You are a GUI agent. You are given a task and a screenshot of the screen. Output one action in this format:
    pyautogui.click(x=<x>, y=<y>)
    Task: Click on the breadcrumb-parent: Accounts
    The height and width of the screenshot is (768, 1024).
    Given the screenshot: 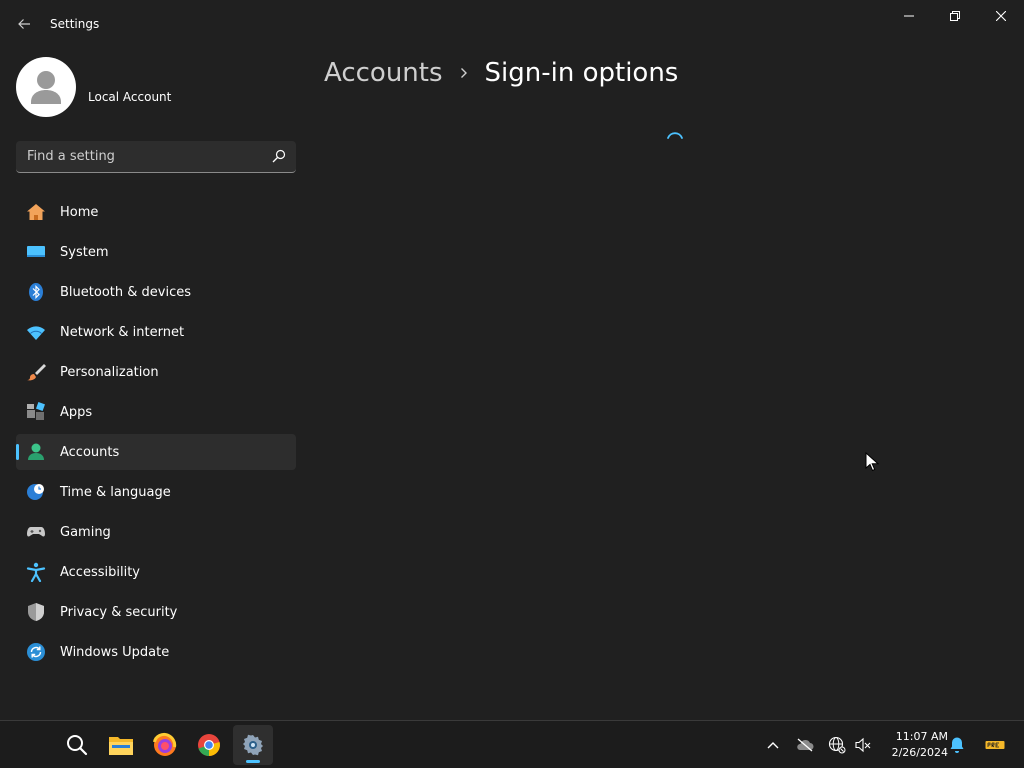 What is the action you would take?
    pyautogui.click(x=383, y=73)
    